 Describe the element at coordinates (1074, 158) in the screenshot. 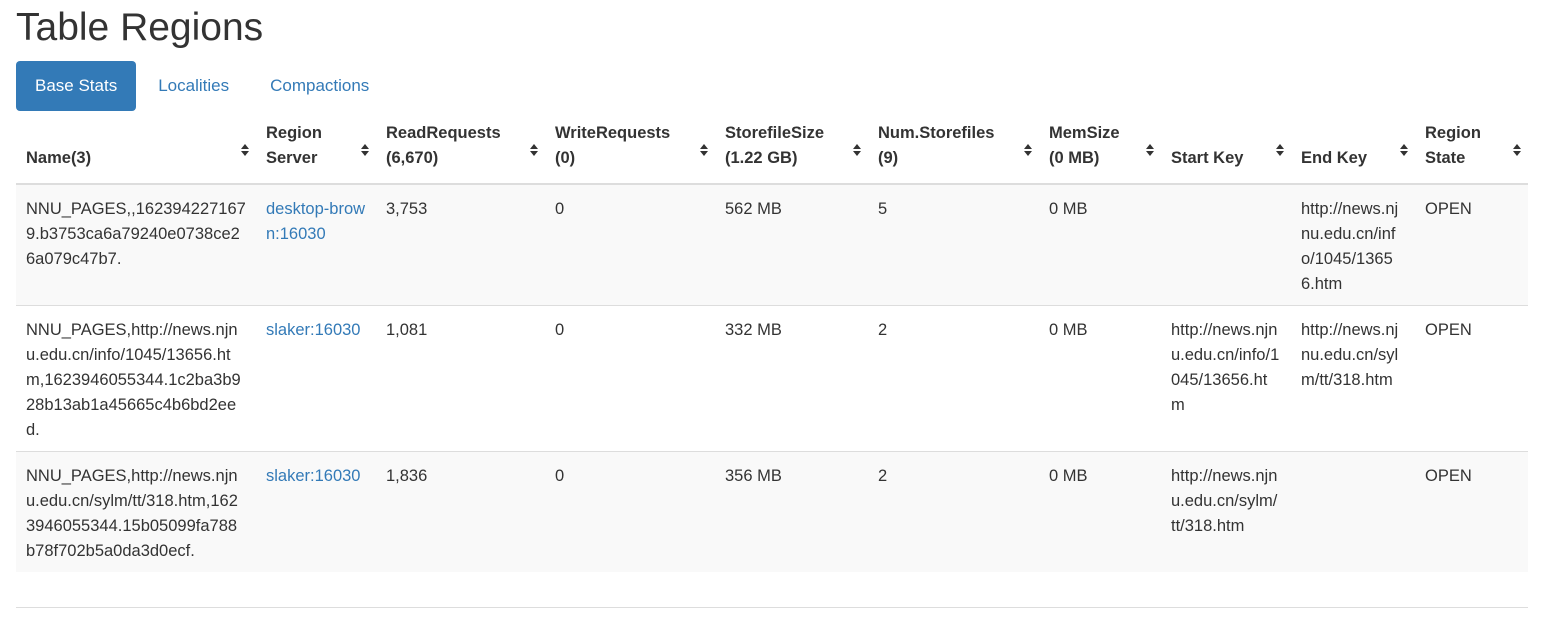

I see `header-line2: (0 MB)` at that location.